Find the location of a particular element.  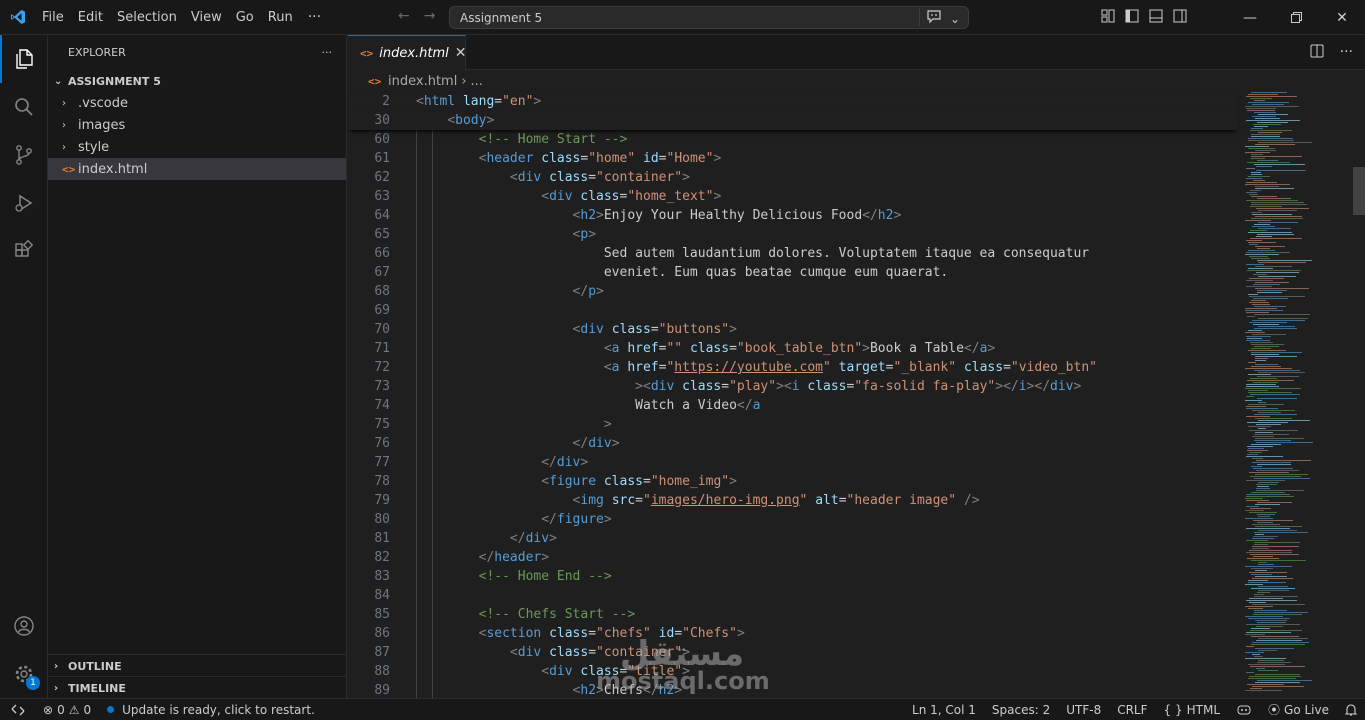

explorer-icon is located at coordinates (24, 59).